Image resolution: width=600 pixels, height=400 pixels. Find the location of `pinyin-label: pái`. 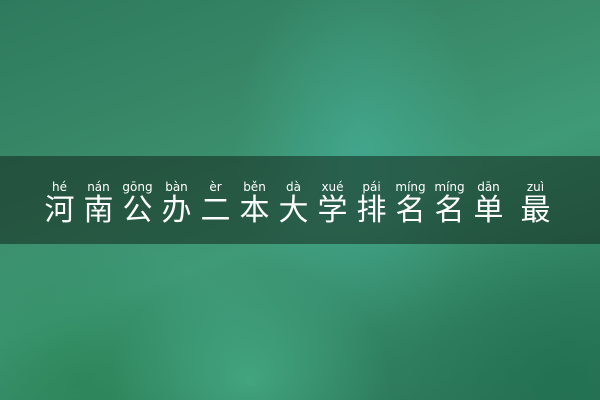

pinyin-label: pái is located at coordinates (371, 187).